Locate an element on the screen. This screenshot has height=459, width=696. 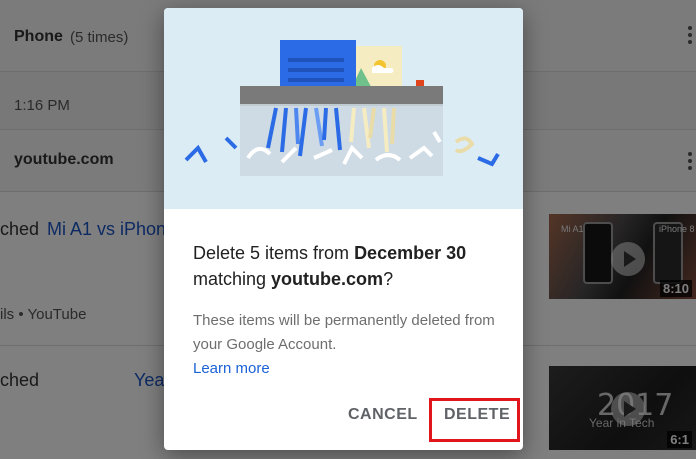
delete-button: DELETE is located at coordinates (477, 415).